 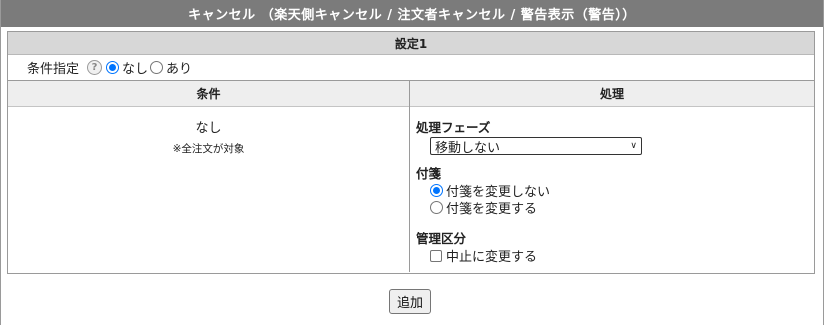 What do you see at coordinates (411, 68) in the screenshot?
I see `condition-spec-row: 条件指定 ? なし あり` at bounding box center [411, 68].